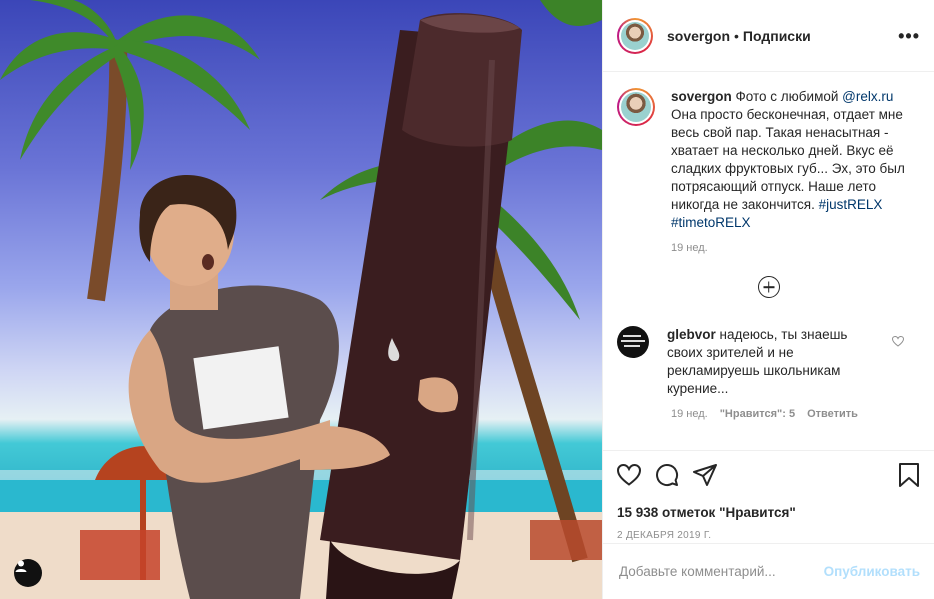  I want to click on comment-bubble-icon, so click(667, 475).